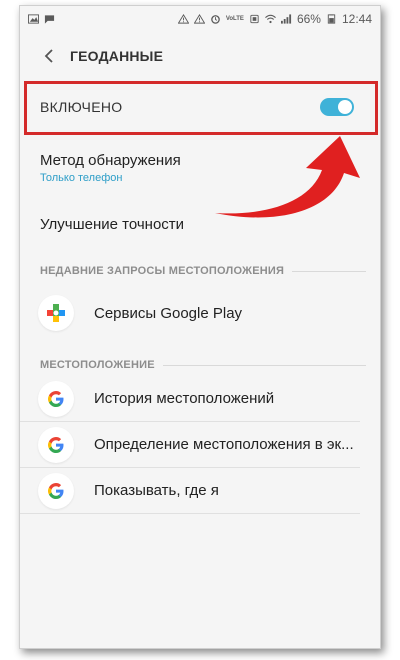 The width and height of the screenshot is (400, 660). What do you see at coordinates (112, 224) in the screenshot?
I see `improve-accuracy-title: Улучшение точности` at bounding box center [112, 224].